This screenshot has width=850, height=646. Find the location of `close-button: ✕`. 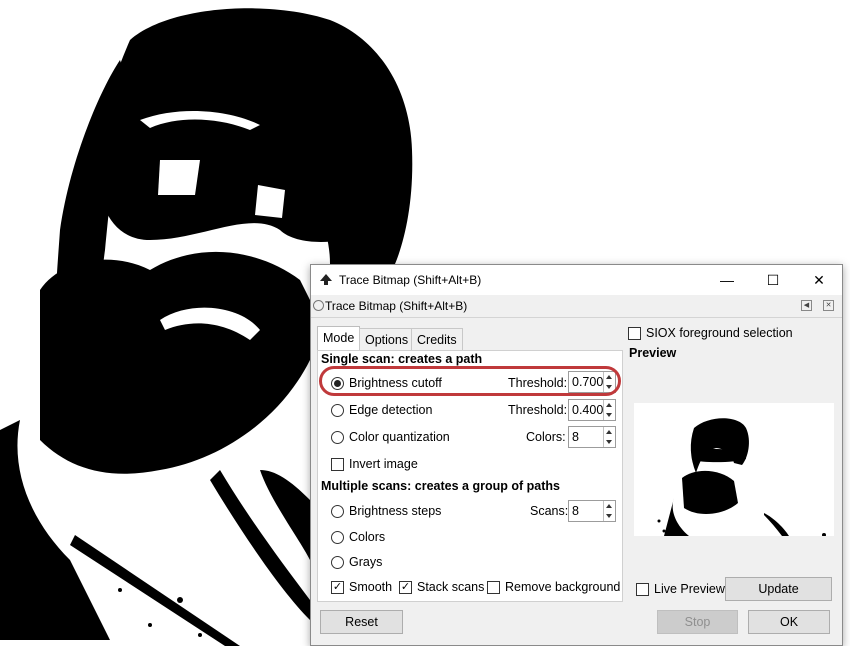

close-button: ✕ is located at coordinates (819, 280).